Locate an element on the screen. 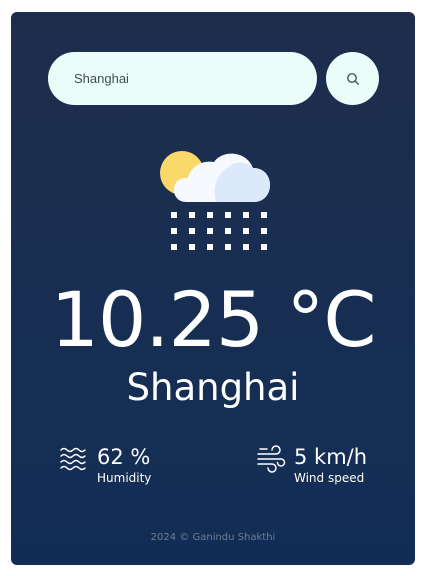  wind-block: 5 km/h Wind speed is located at coordinates (311, 463).